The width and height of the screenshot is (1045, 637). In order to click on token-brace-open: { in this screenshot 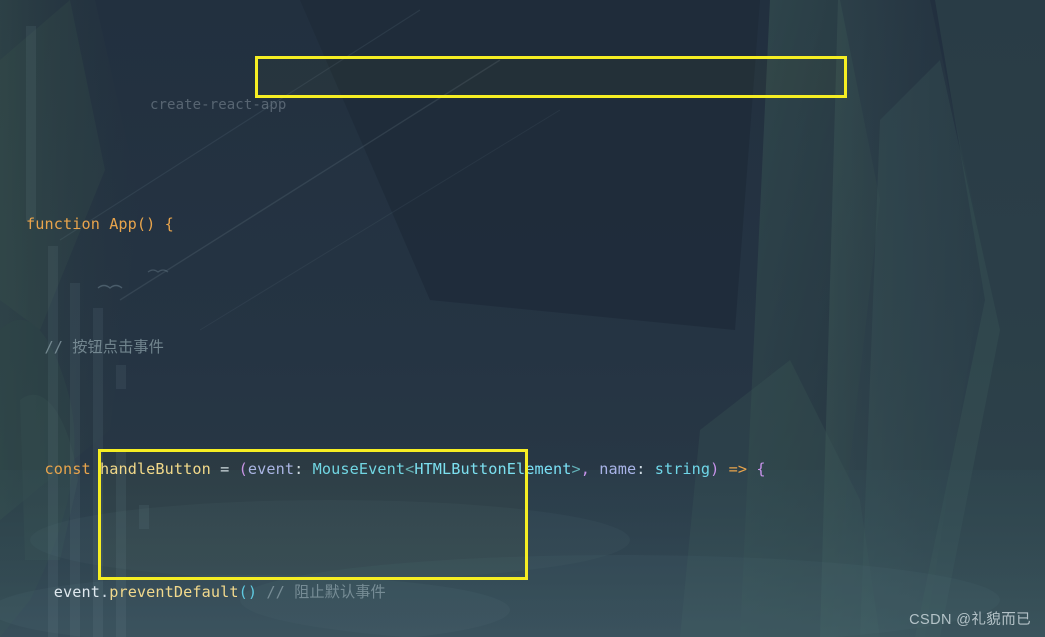, I will do `click(761, 469)`.